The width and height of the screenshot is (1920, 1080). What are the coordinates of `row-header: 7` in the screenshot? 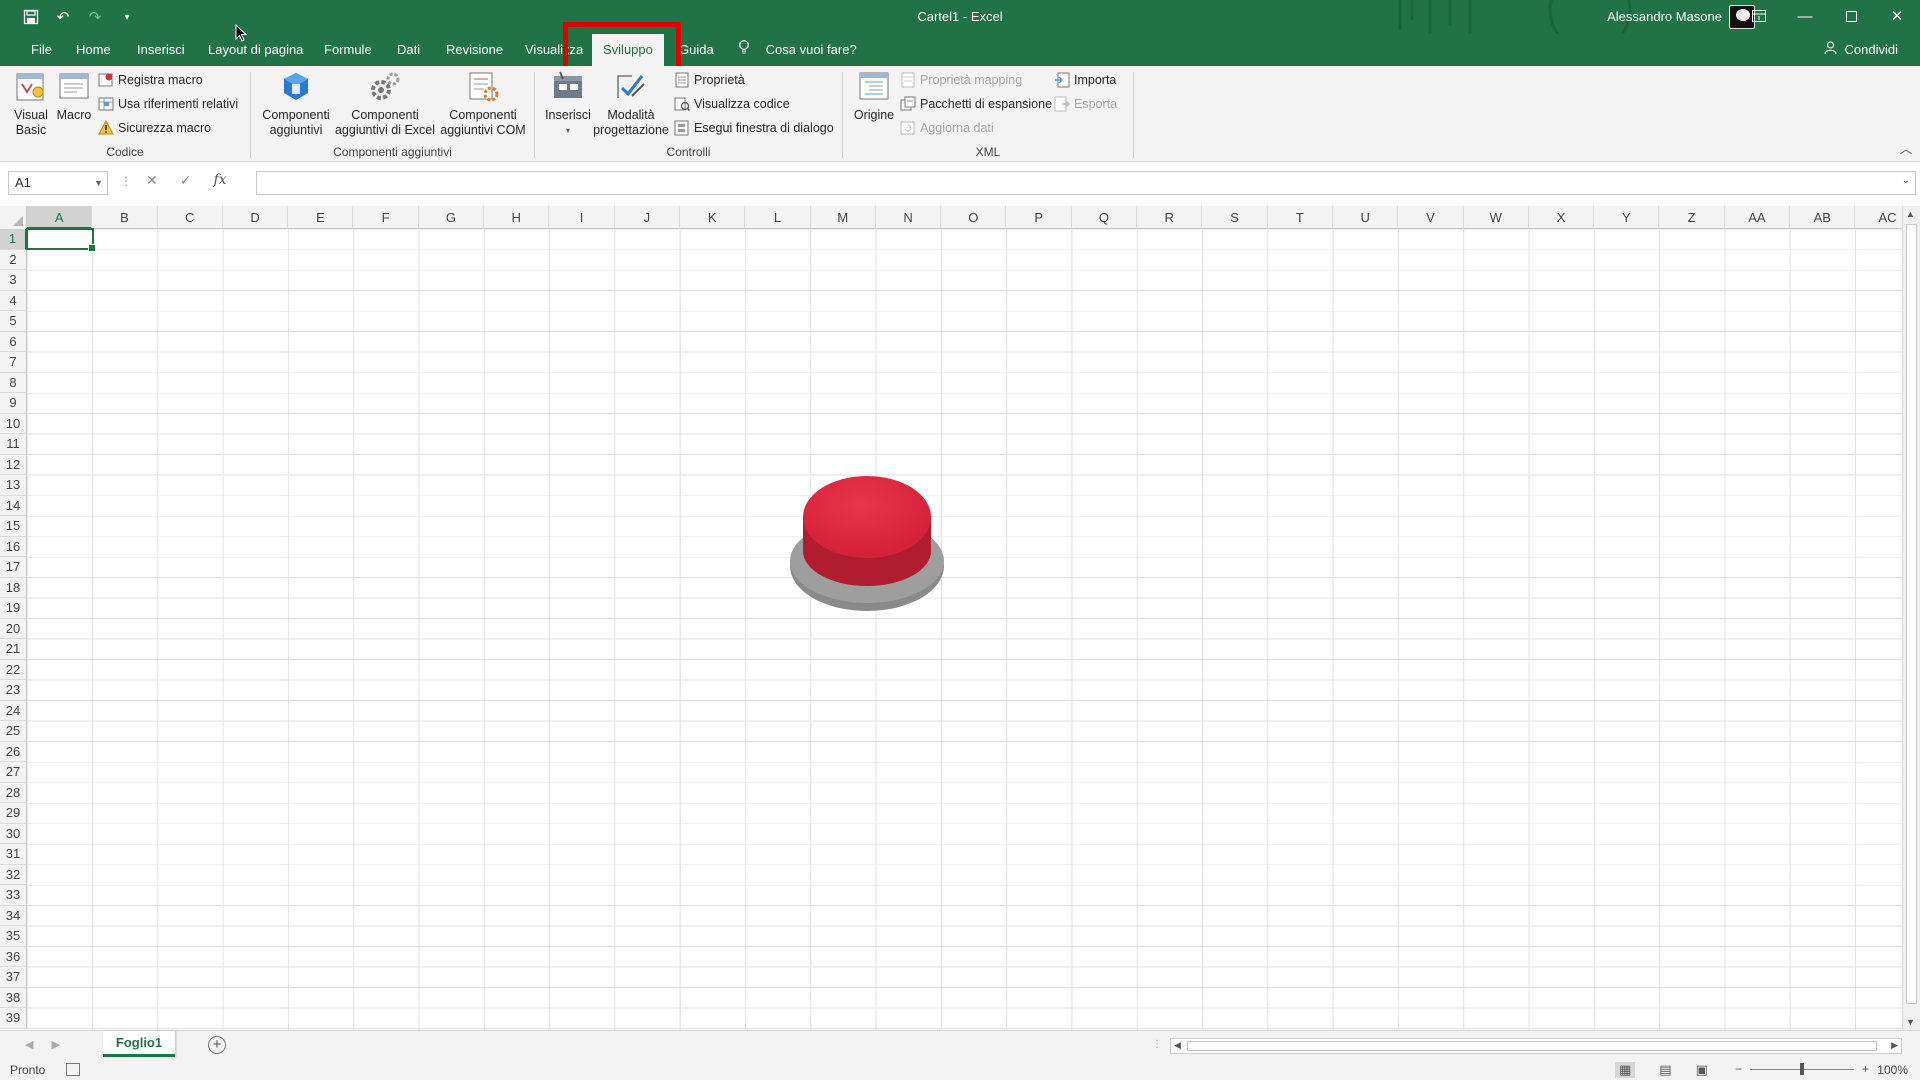 It's located at (13, 362).